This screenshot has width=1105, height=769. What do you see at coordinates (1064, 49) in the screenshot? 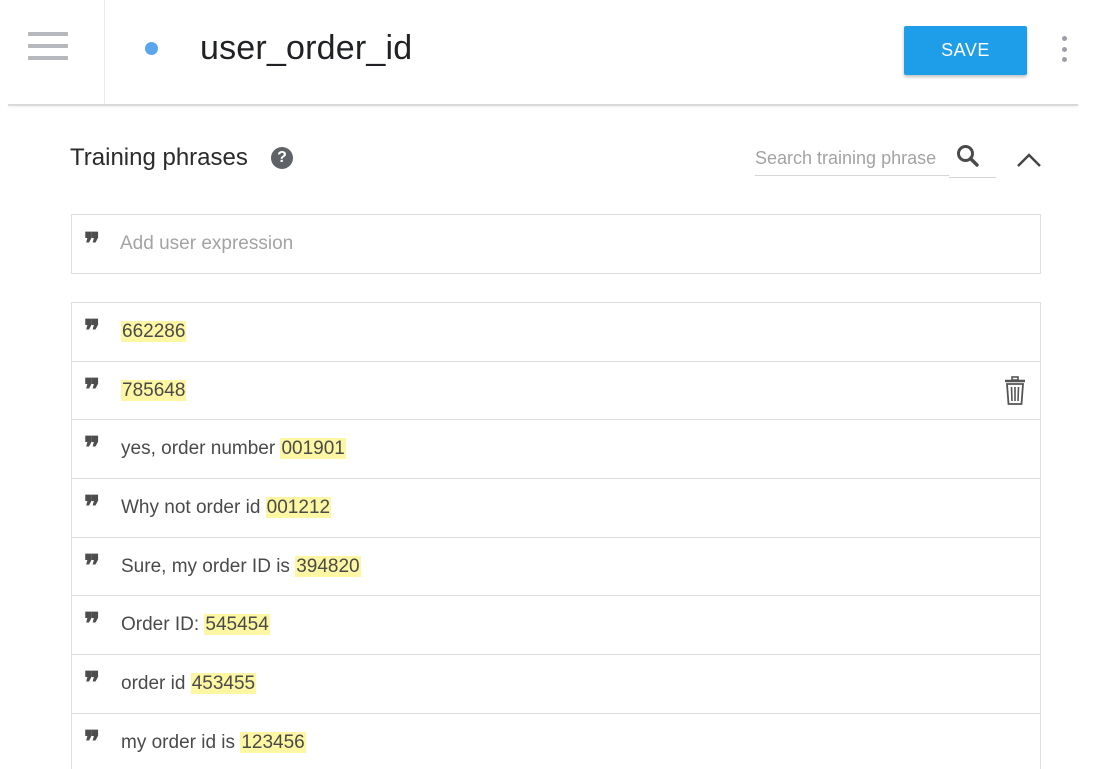
I see `more-vert-icon` at bounding box center [1064, 49].